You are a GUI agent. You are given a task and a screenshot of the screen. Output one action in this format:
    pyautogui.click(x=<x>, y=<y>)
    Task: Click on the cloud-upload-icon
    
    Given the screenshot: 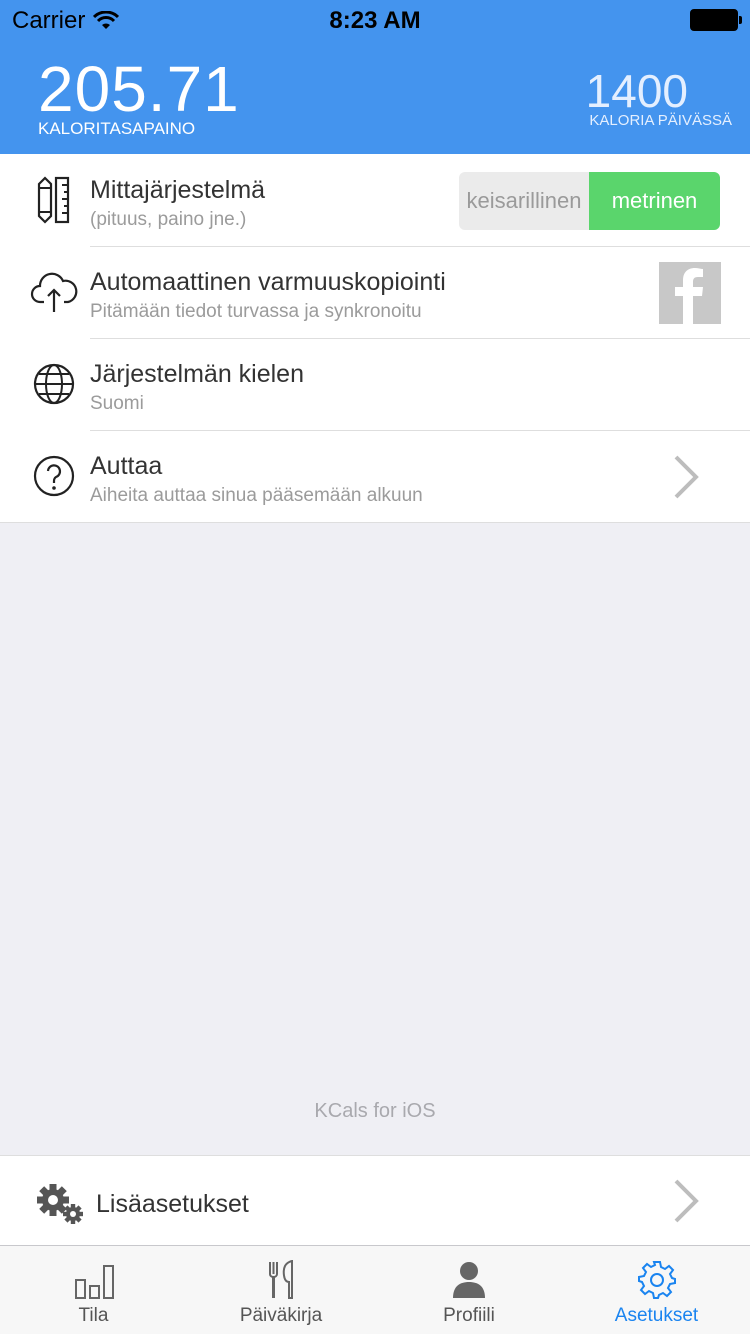 What is the action you would take?
    pyautogui.click(x=54, y=292)
    